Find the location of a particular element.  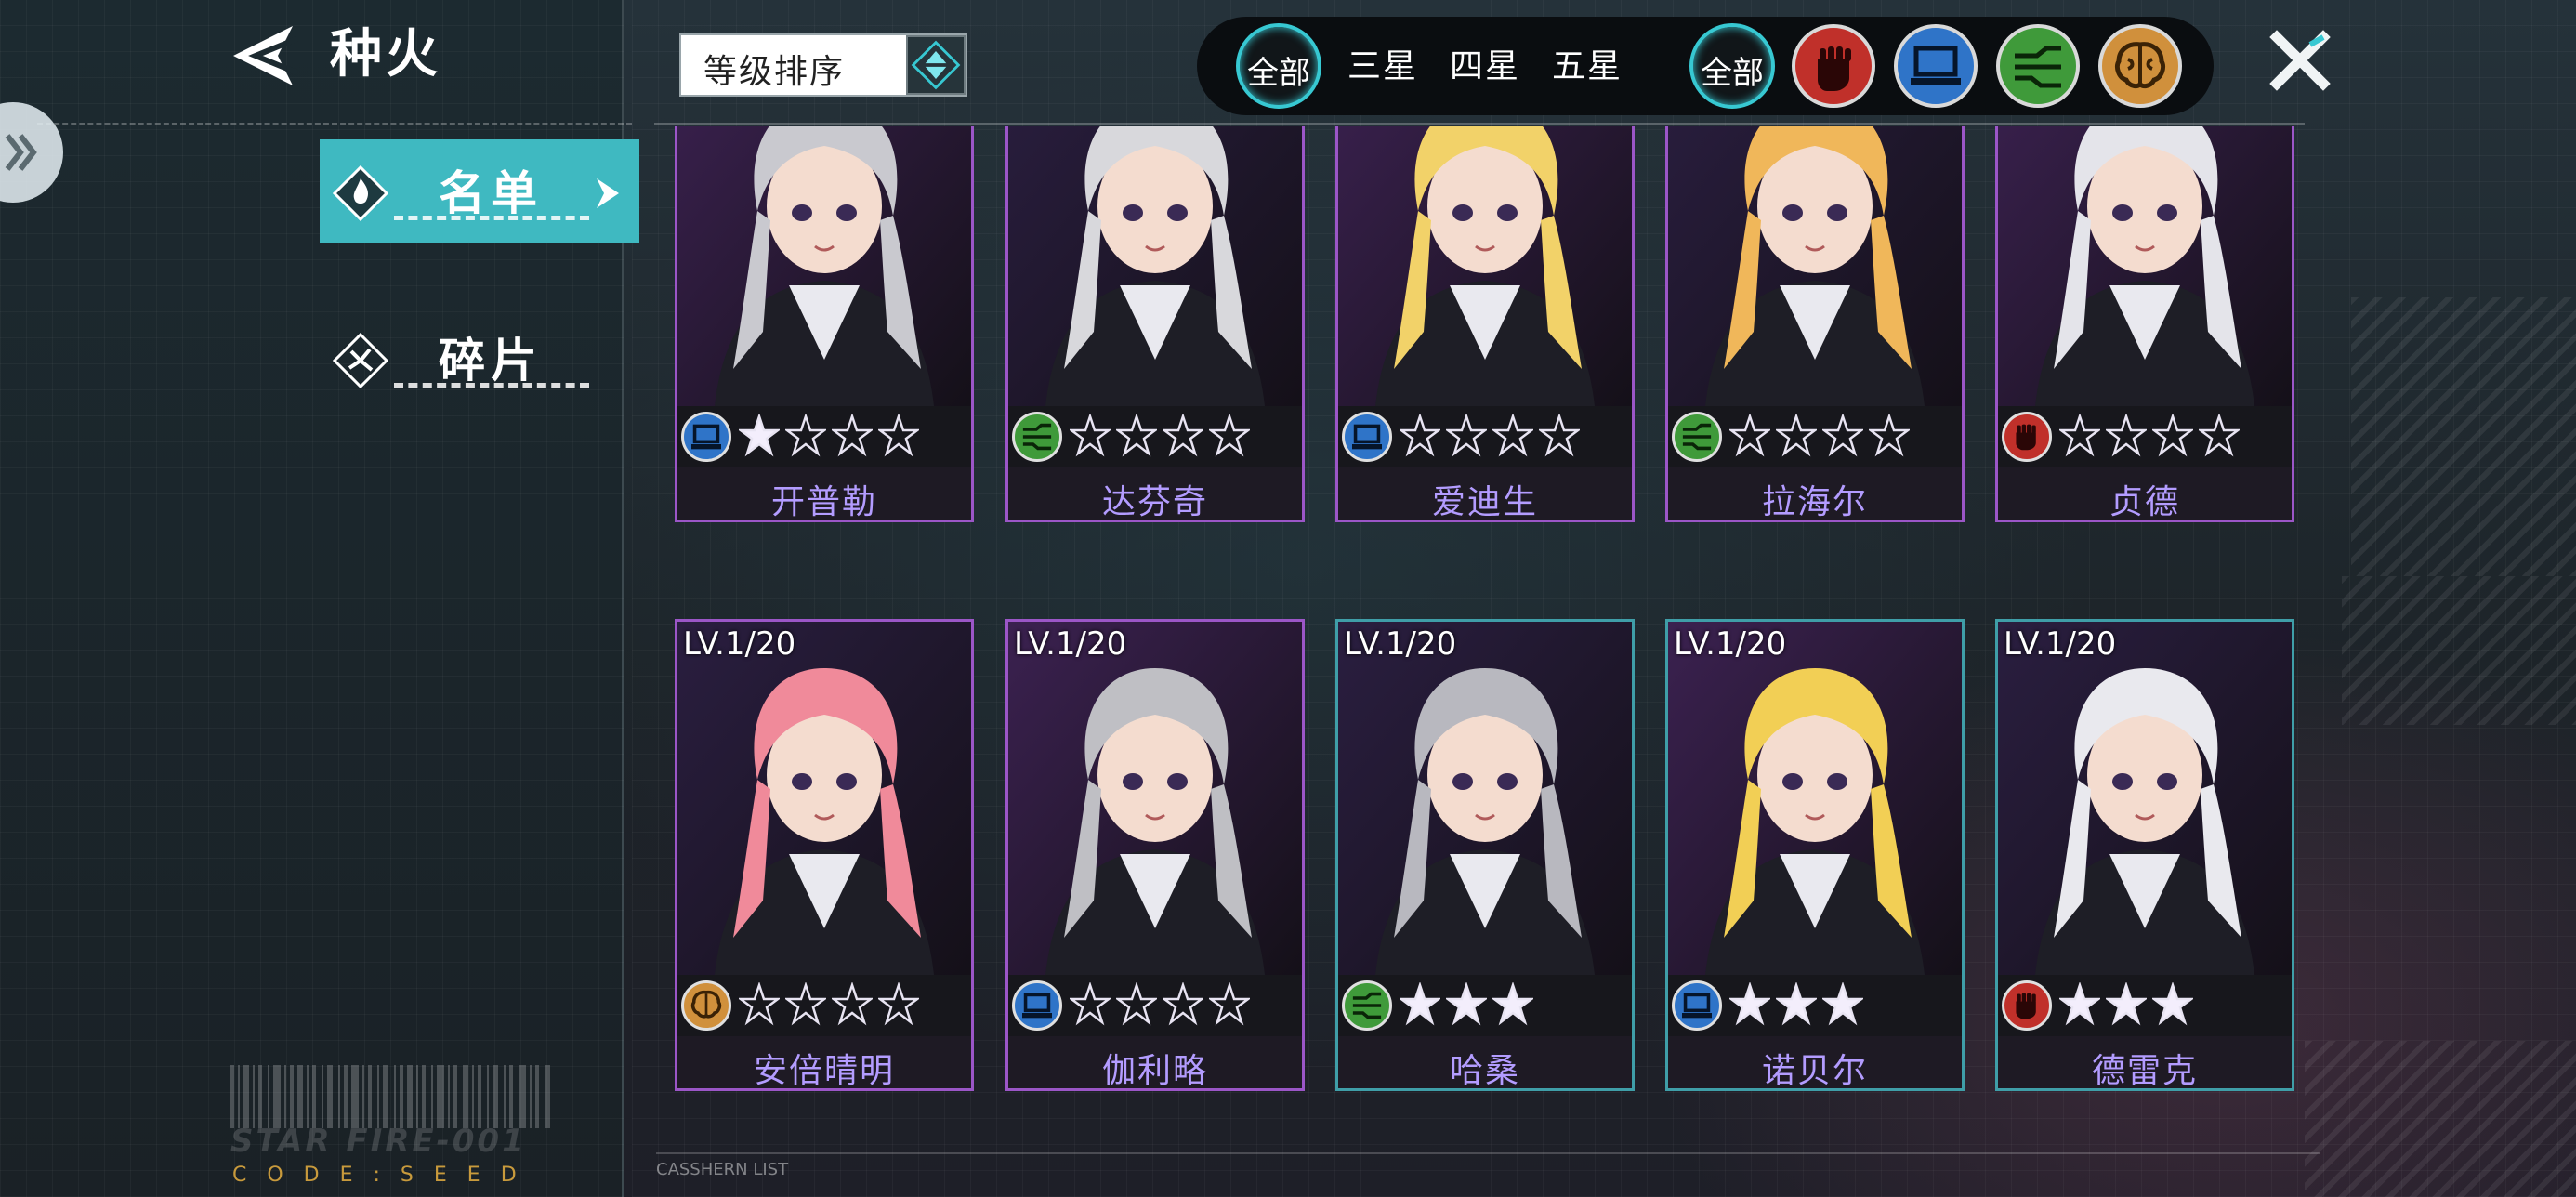

character-name: 爱迪生 is located at coordinates (1484, 502).